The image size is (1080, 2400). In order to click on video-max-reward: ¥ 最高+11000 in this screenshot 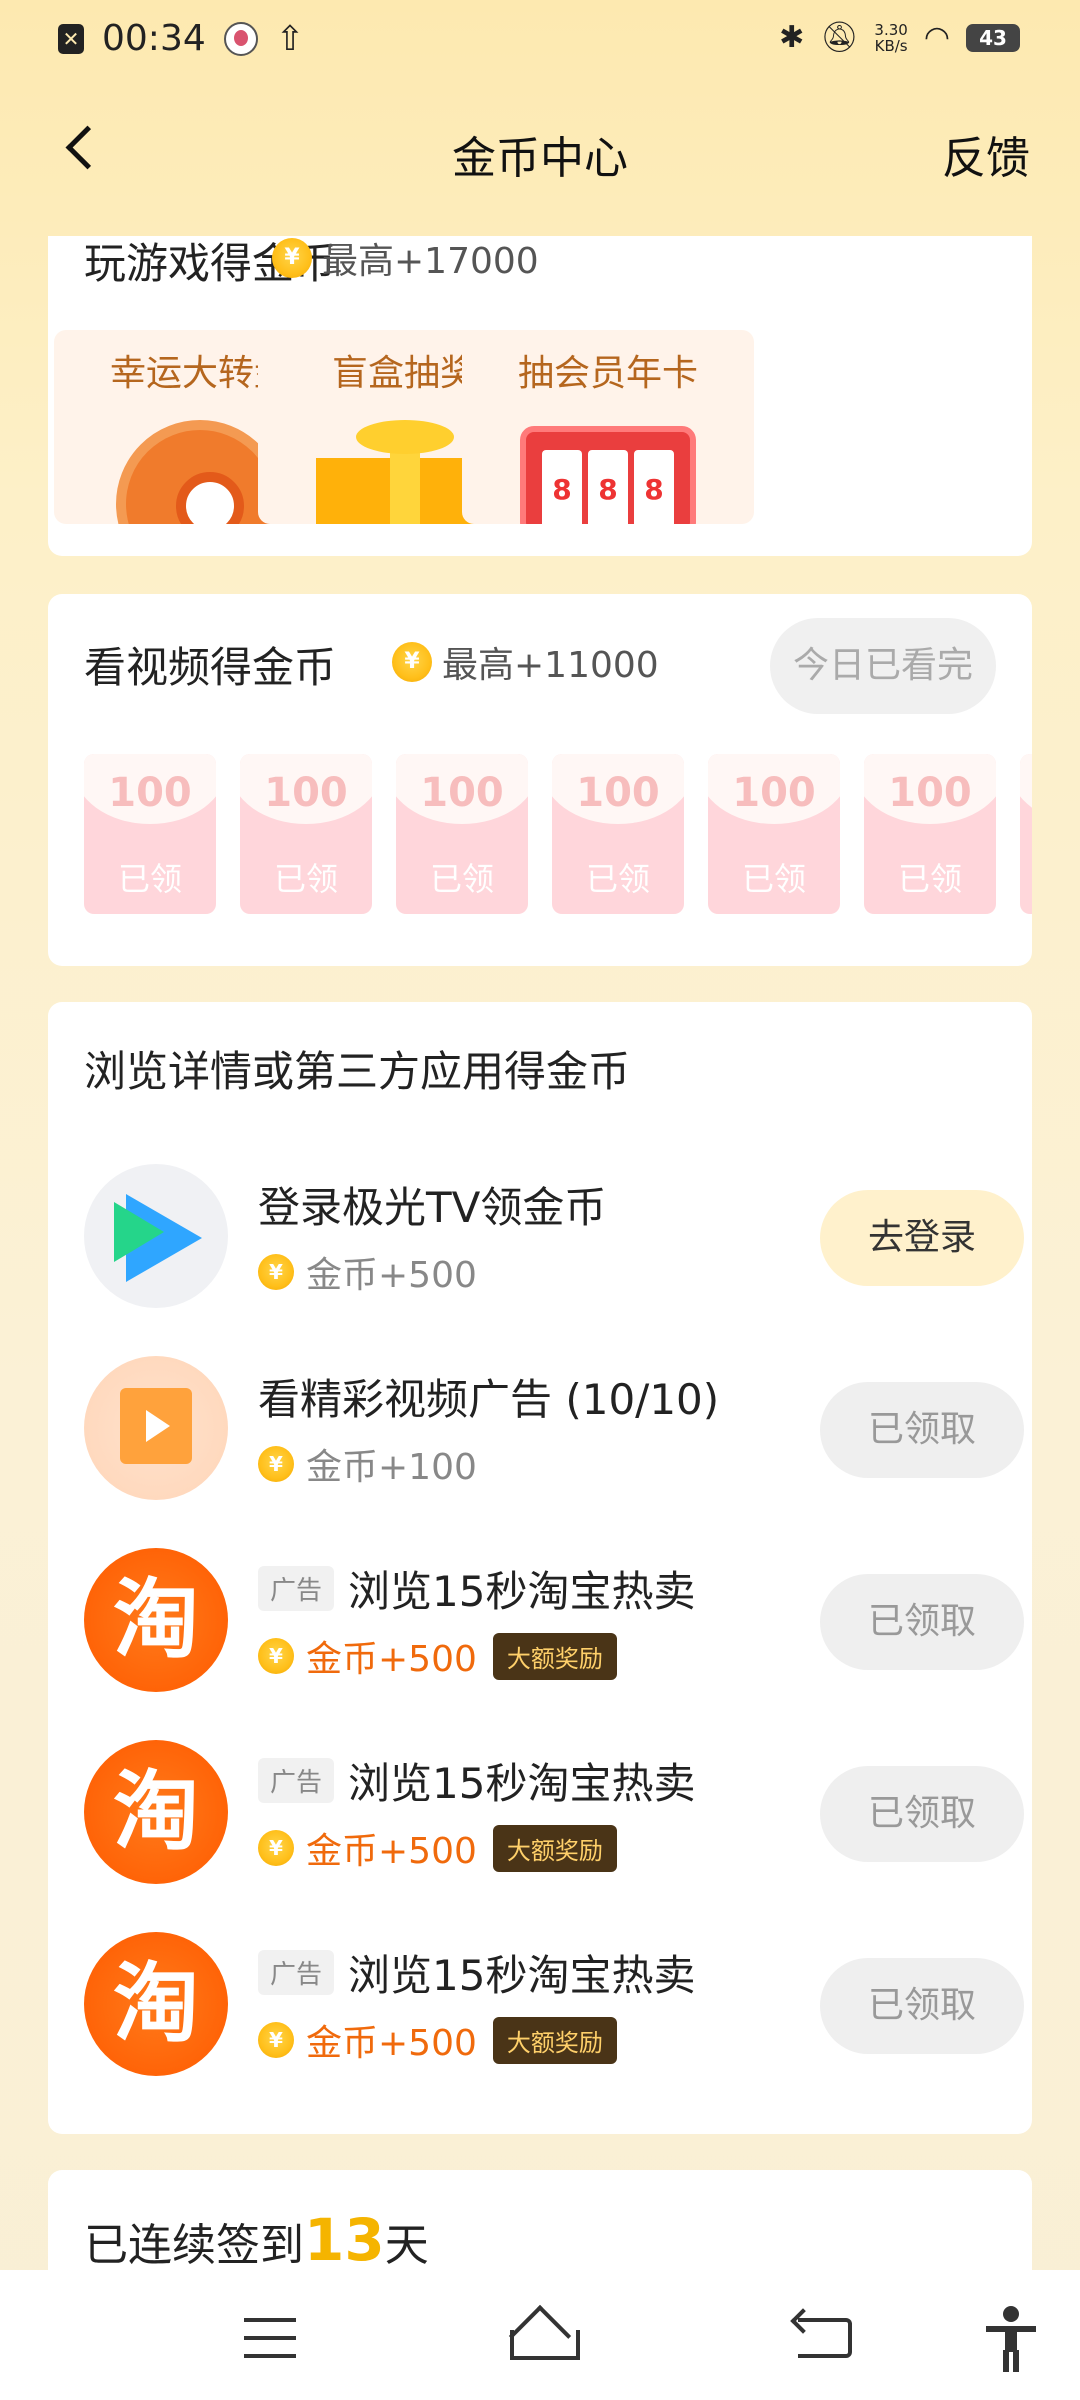, I will do `click(525, 662)`.